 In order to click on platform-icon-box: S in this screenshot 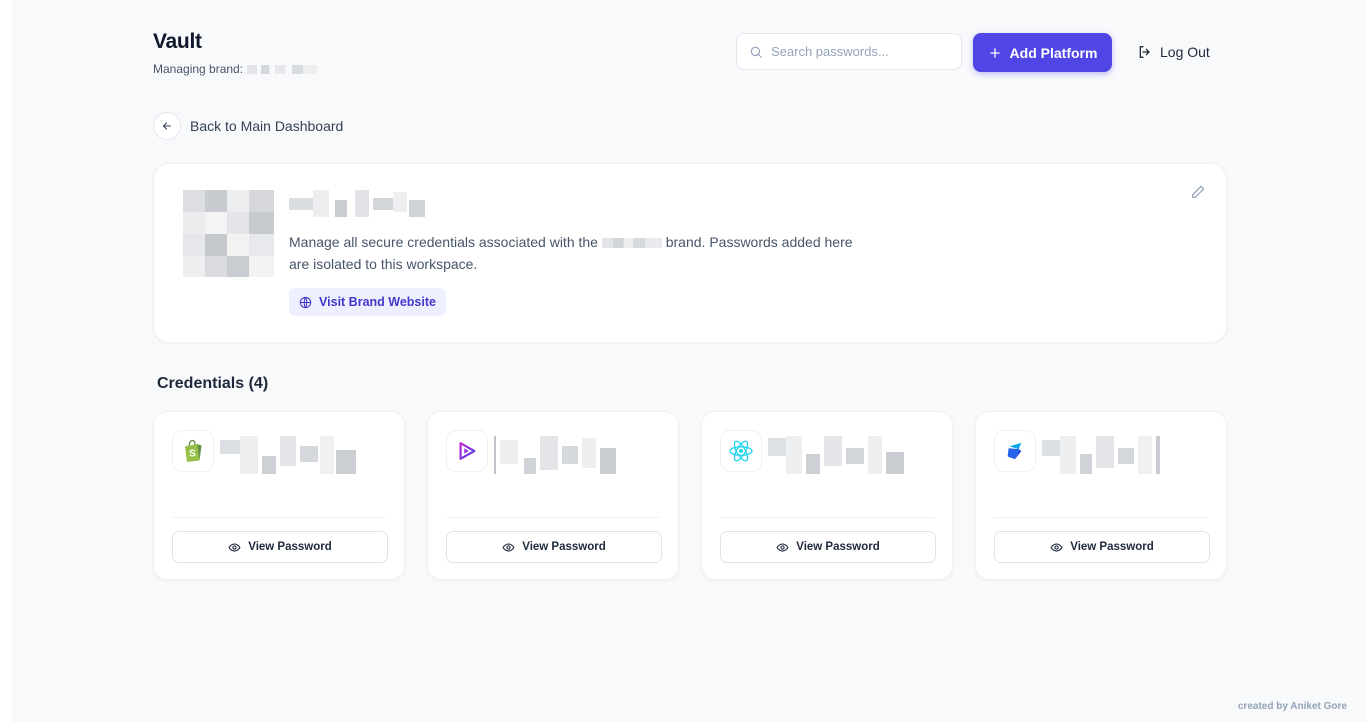, I will do `click(193, 451)`.